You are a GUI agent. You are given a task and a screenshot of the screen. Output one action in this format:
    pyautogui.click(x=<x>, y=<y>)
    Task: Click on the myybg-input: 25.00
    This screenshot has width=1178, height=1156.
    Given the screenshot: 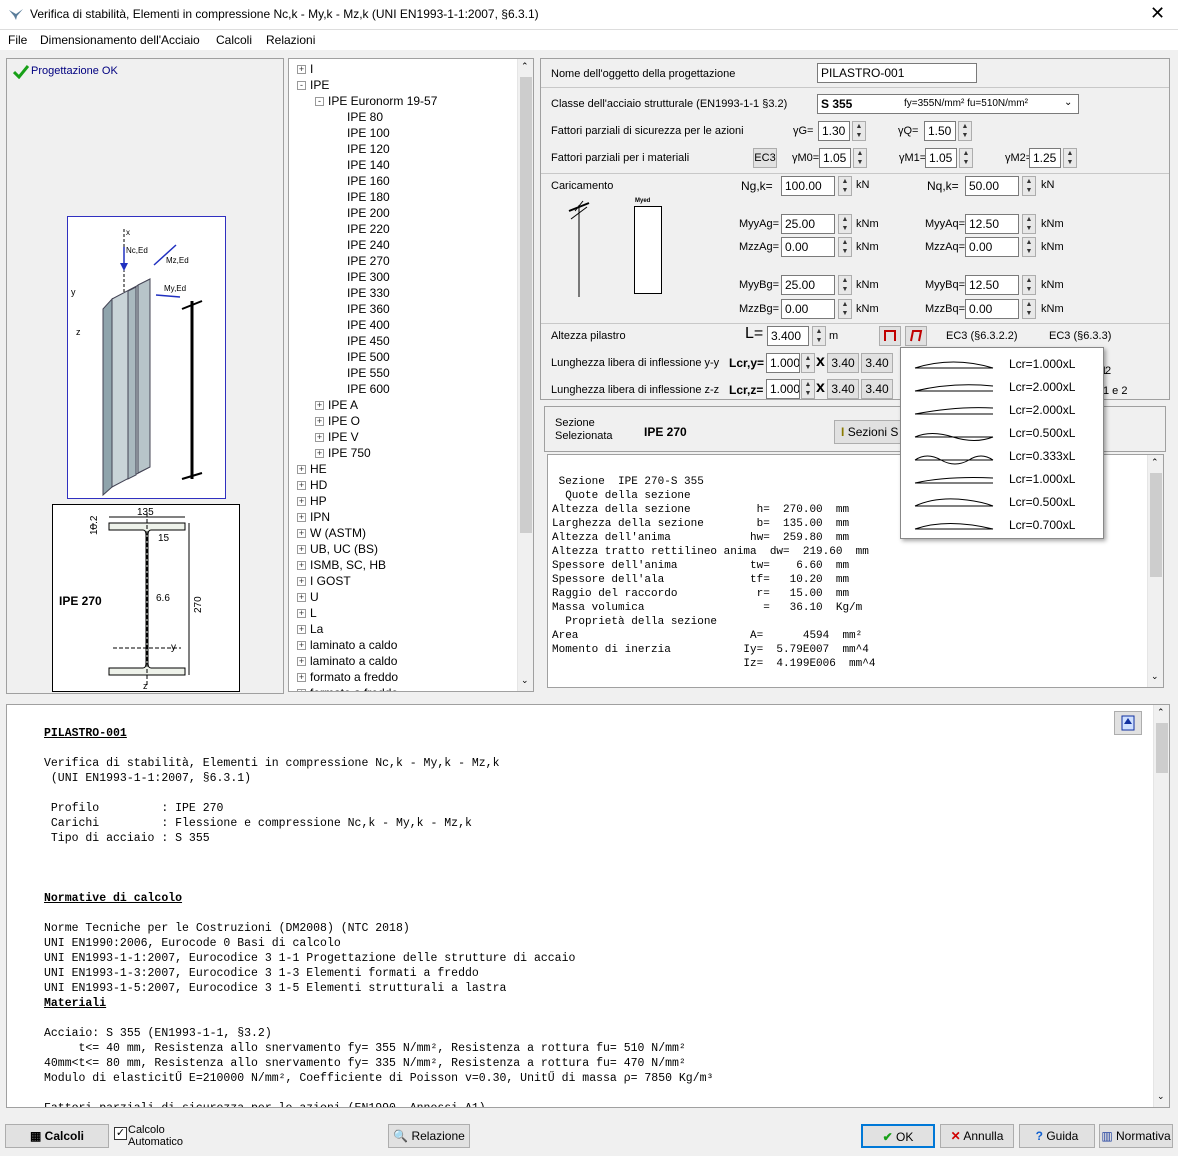 What is the action you would take?
    pyautogui.click(x=808, y=285)
    